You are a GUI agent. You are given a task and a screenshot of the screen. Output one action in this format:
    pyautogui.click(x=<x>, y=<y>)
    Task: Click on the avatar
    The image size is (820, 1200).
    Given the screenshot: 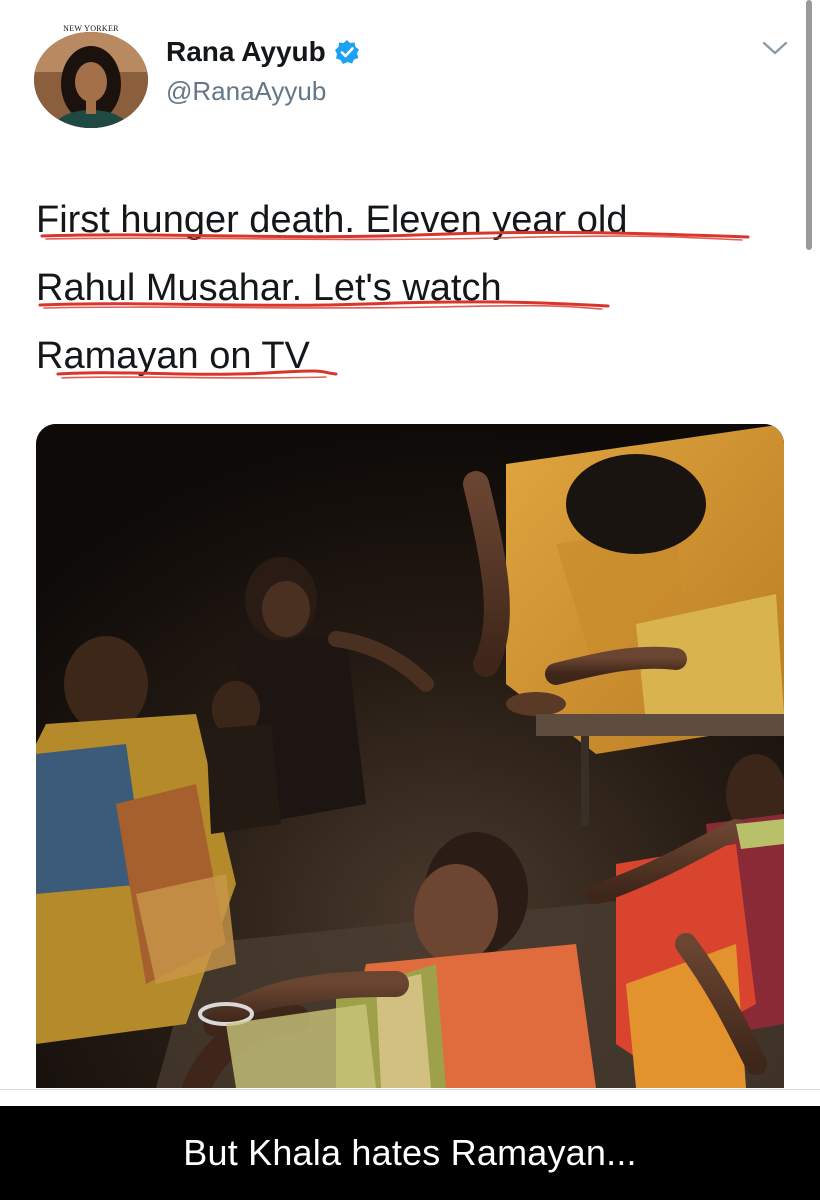 What is the action you would take?
    pyautogui.click(x=91, y=80)
    